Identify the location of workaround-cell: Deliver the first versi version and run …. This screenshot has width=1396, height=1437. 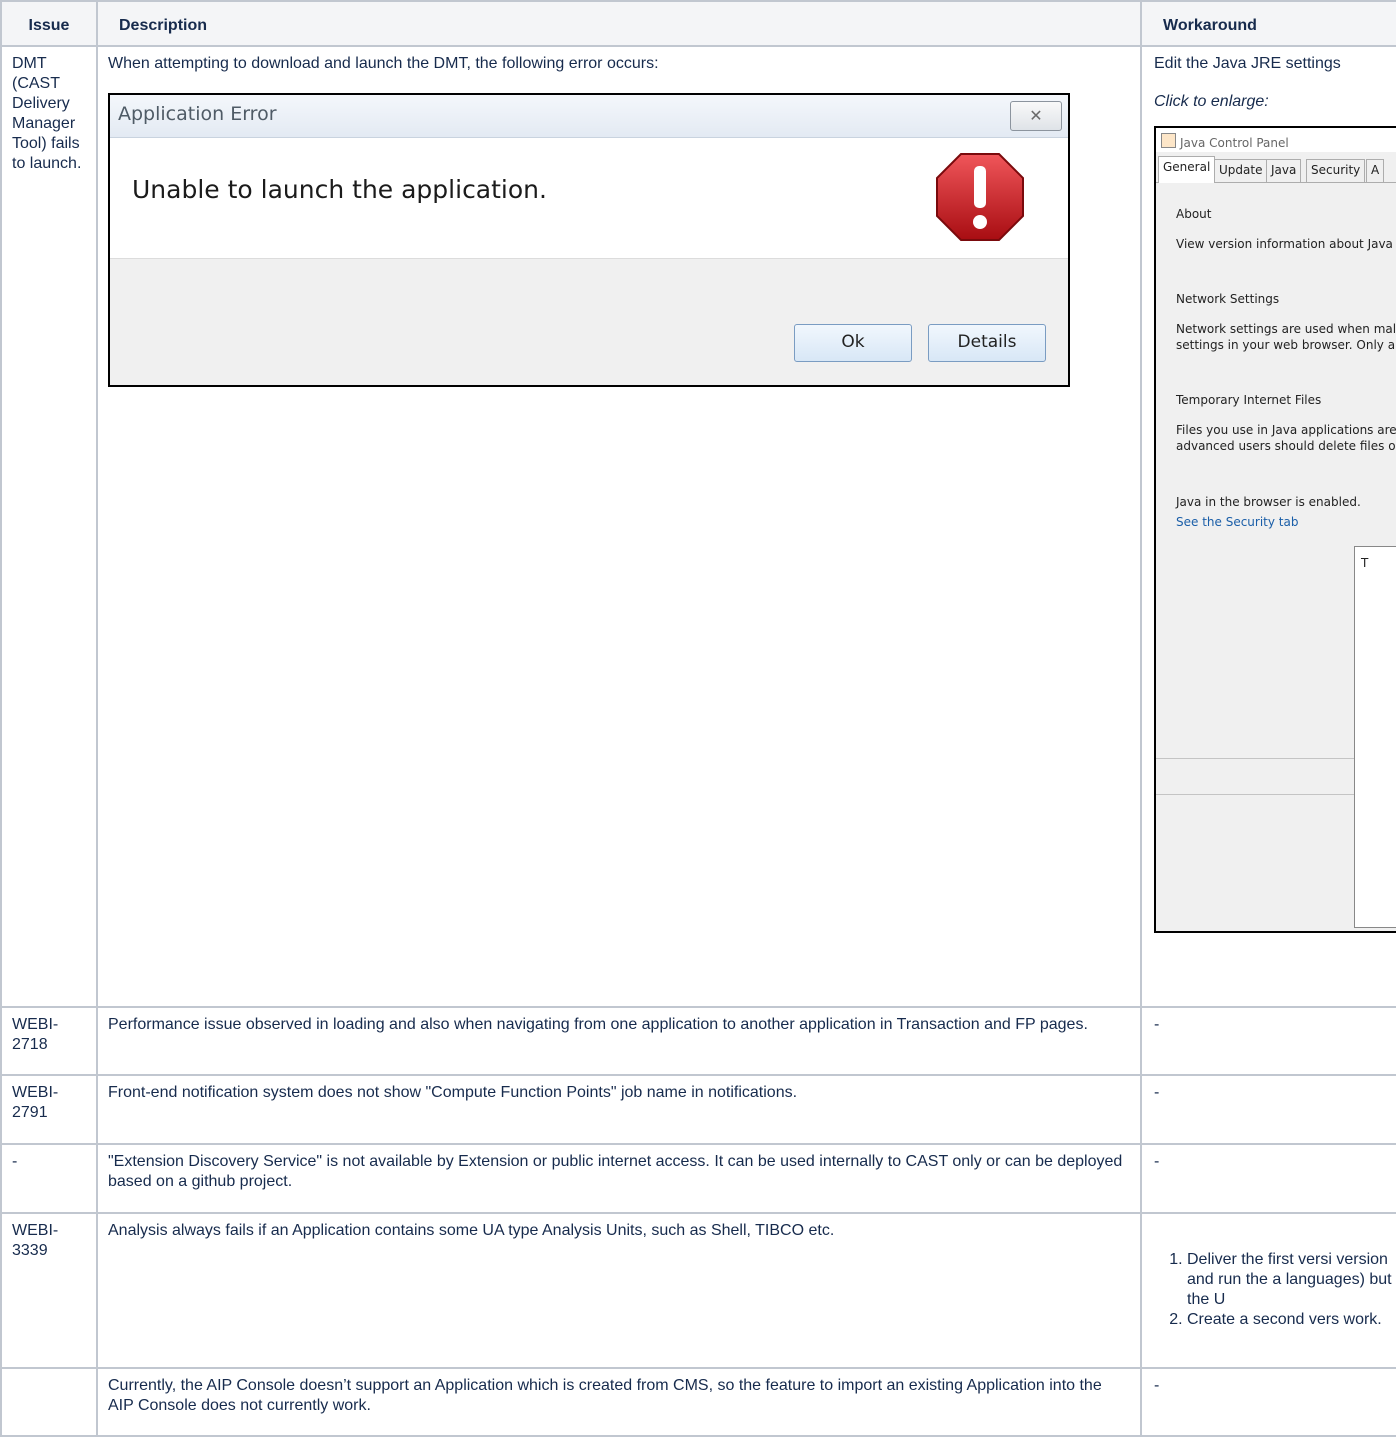
(1268, 1290).